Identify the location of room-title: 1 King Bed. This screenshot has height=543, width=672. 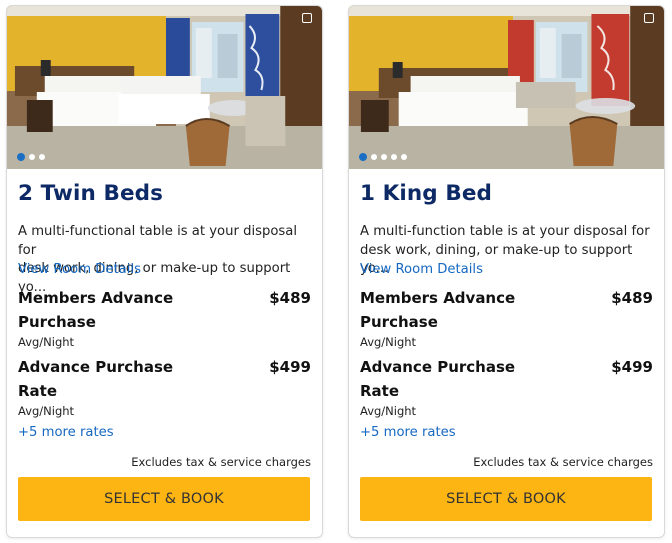
(426, 193).